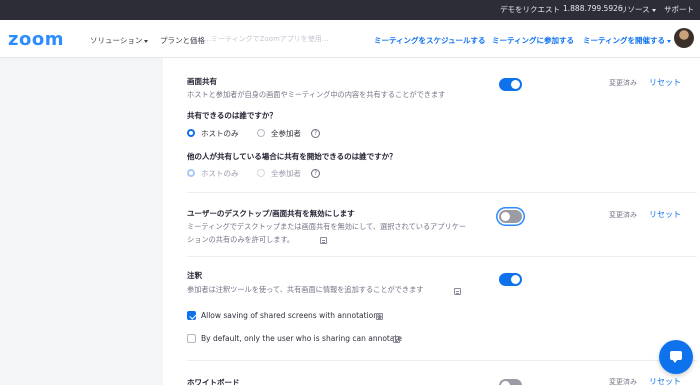 The height and width of the screenshot is (385, 700). What do you see at coordinates (232, 115) in the screenshot?
I see `who-can-share-question: 共有できるのは誰ですか？` at bounding box center [232, 115].